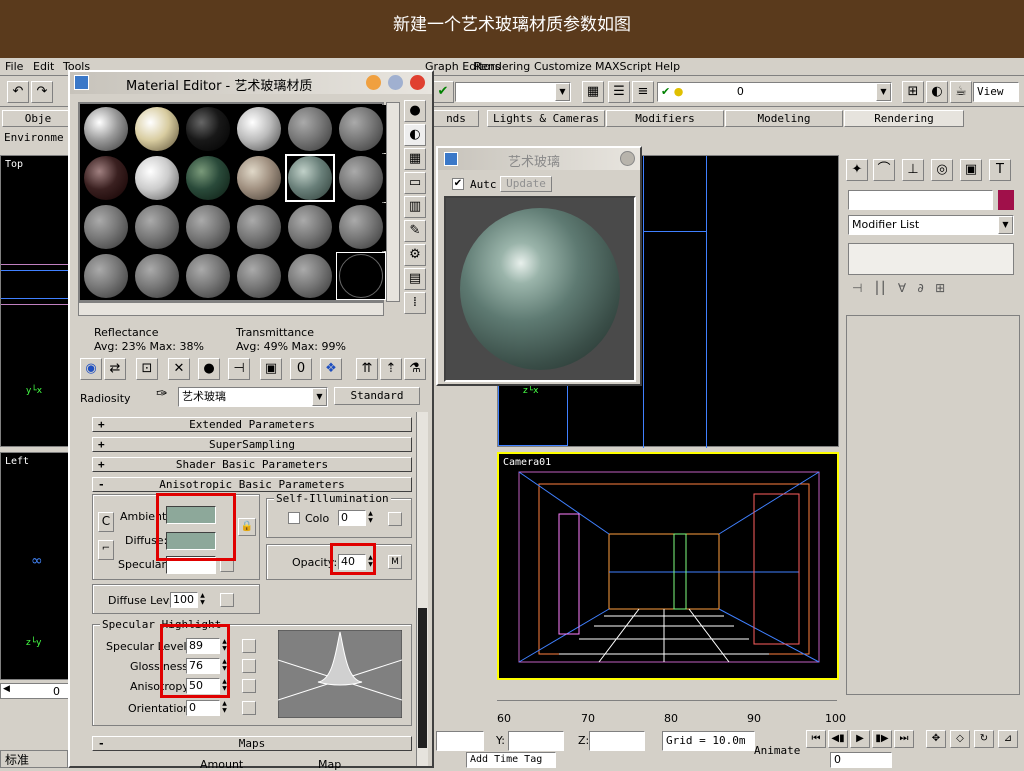 The height and width of the screenshot is (771, 1024). I want to click on maximize-icon, so click(395, 82).